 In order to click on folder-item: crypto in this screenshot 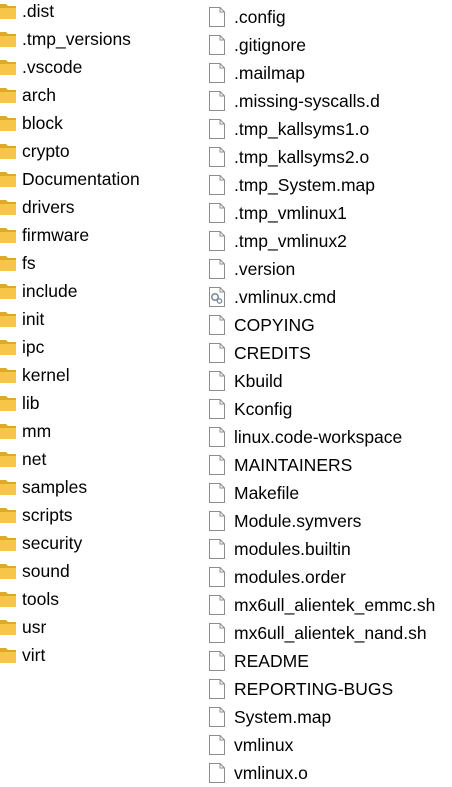, I will do `click(100, 151)`.